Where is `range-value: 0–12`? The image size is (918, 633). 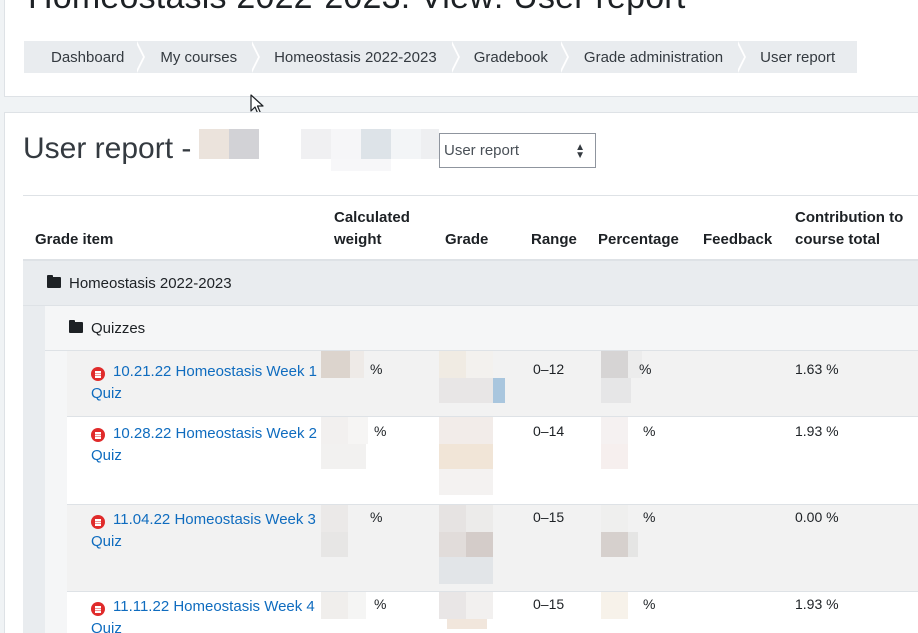 range-value: 0–12 is located at coordinates (549, 369).